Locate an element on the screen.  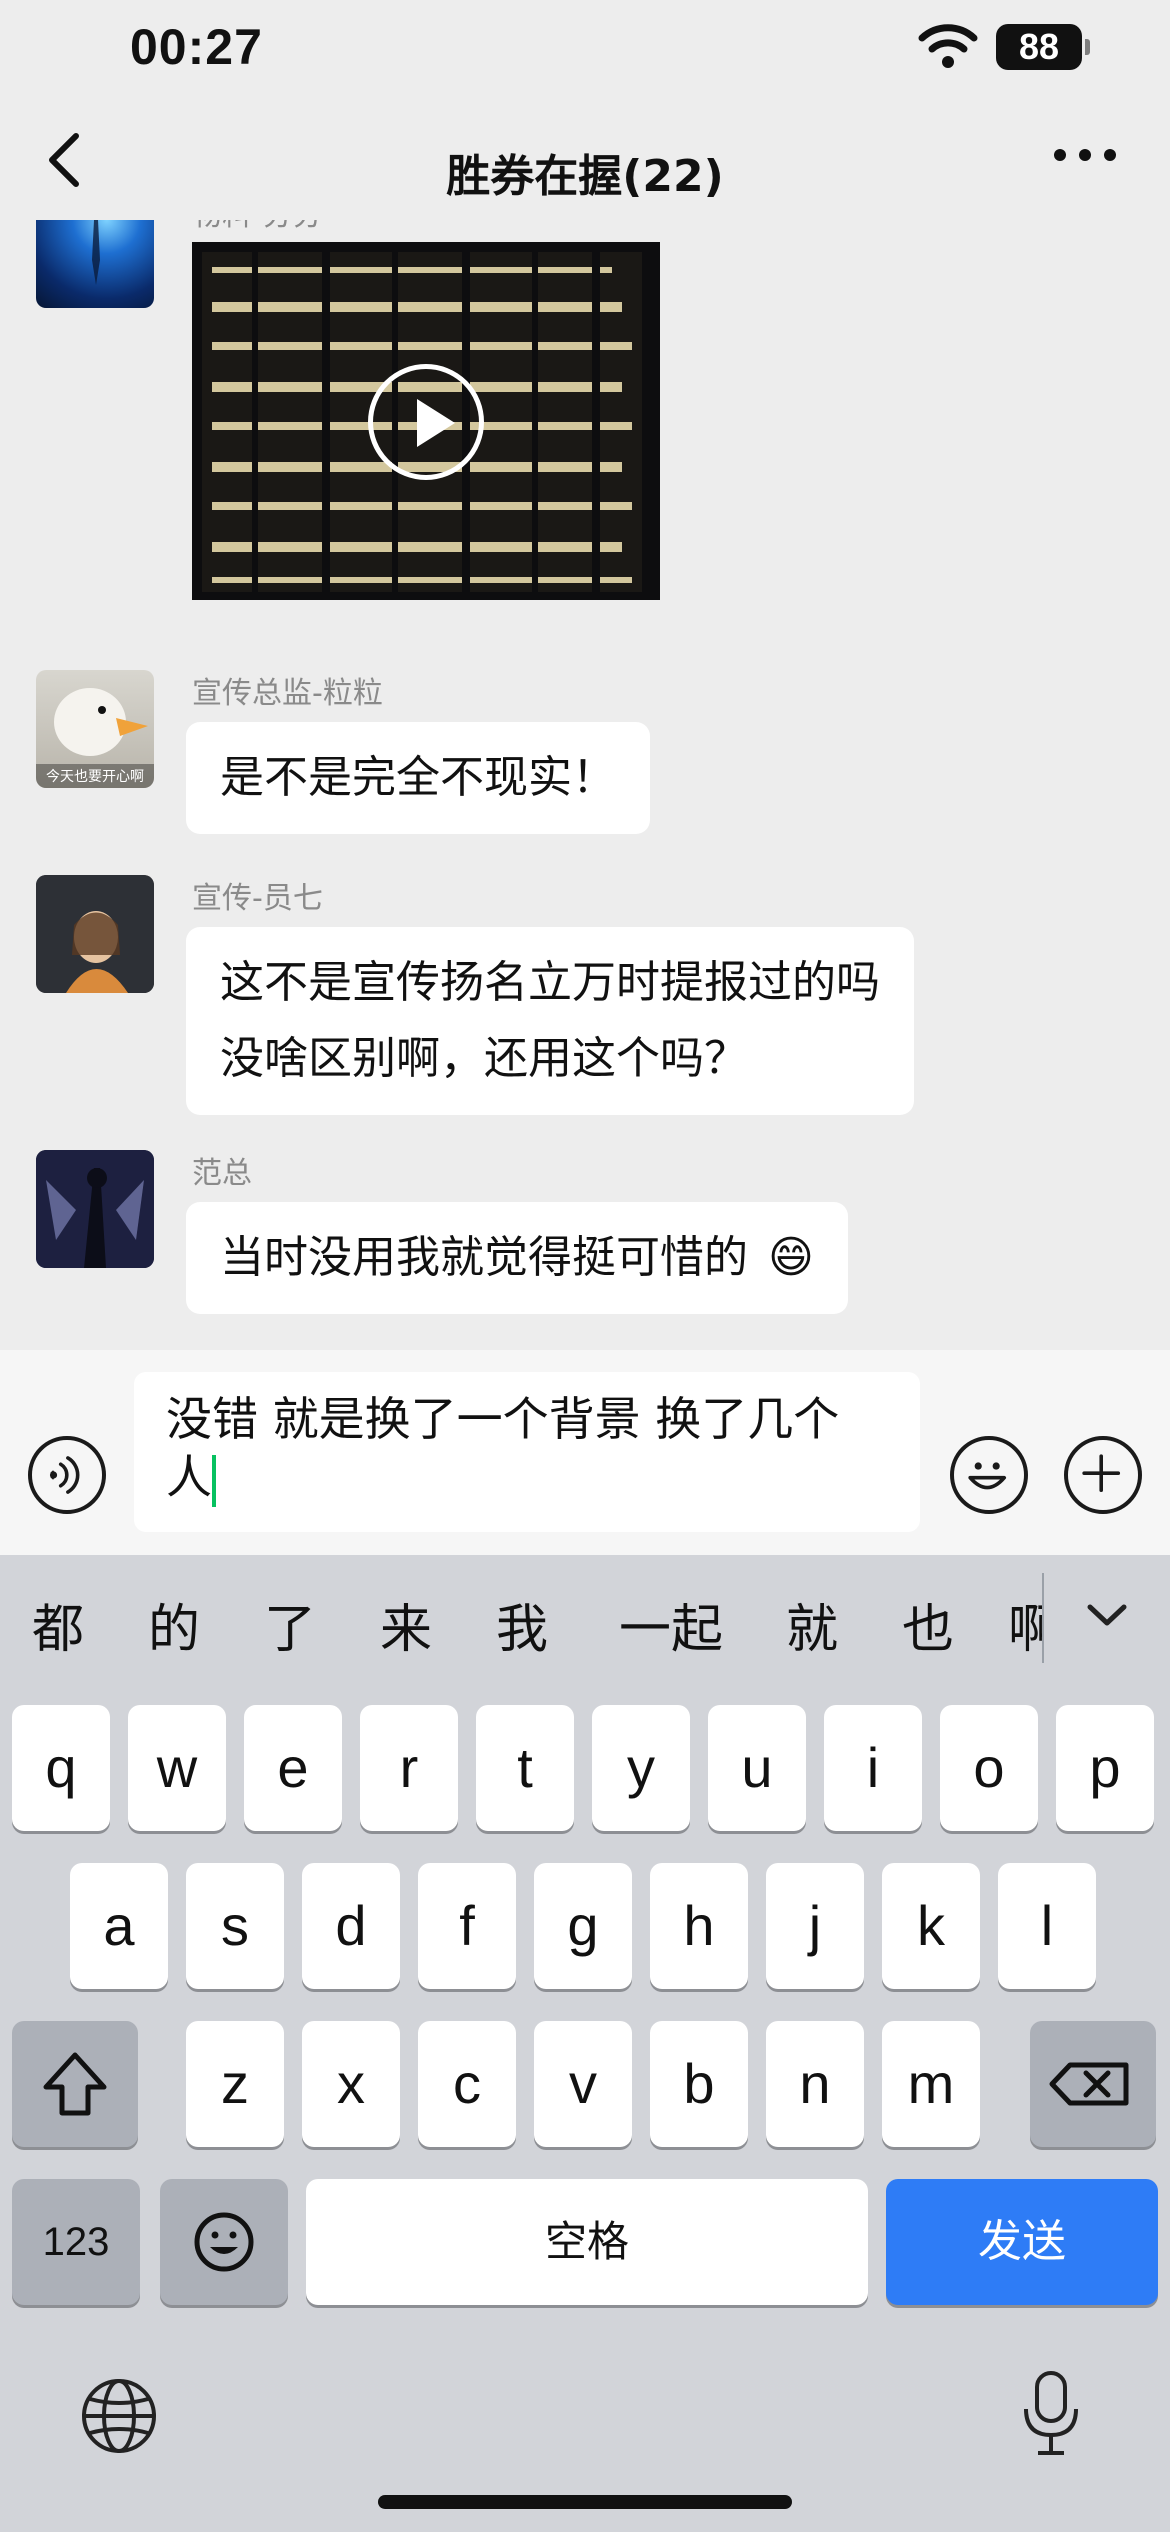
key-a: a is located at coordinates (119, 1926).